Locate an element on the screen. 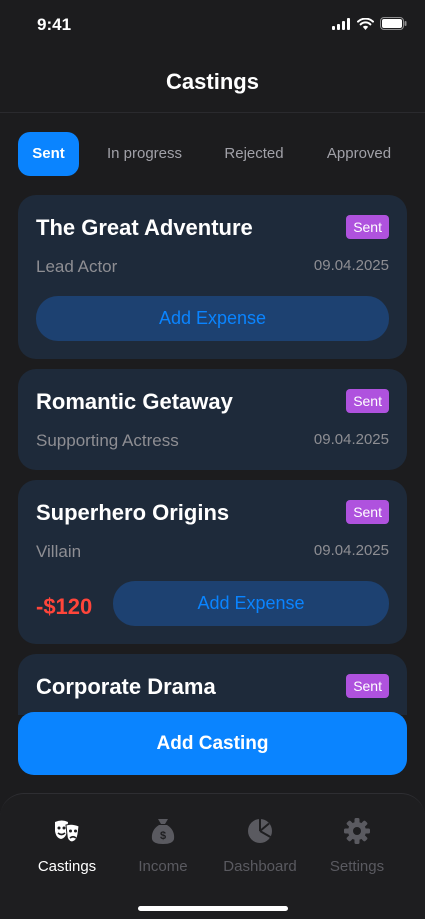 Image resolution: width=425 pixels, height=919 pixels. theater-masks-icon is located at coordinates (67, 831).